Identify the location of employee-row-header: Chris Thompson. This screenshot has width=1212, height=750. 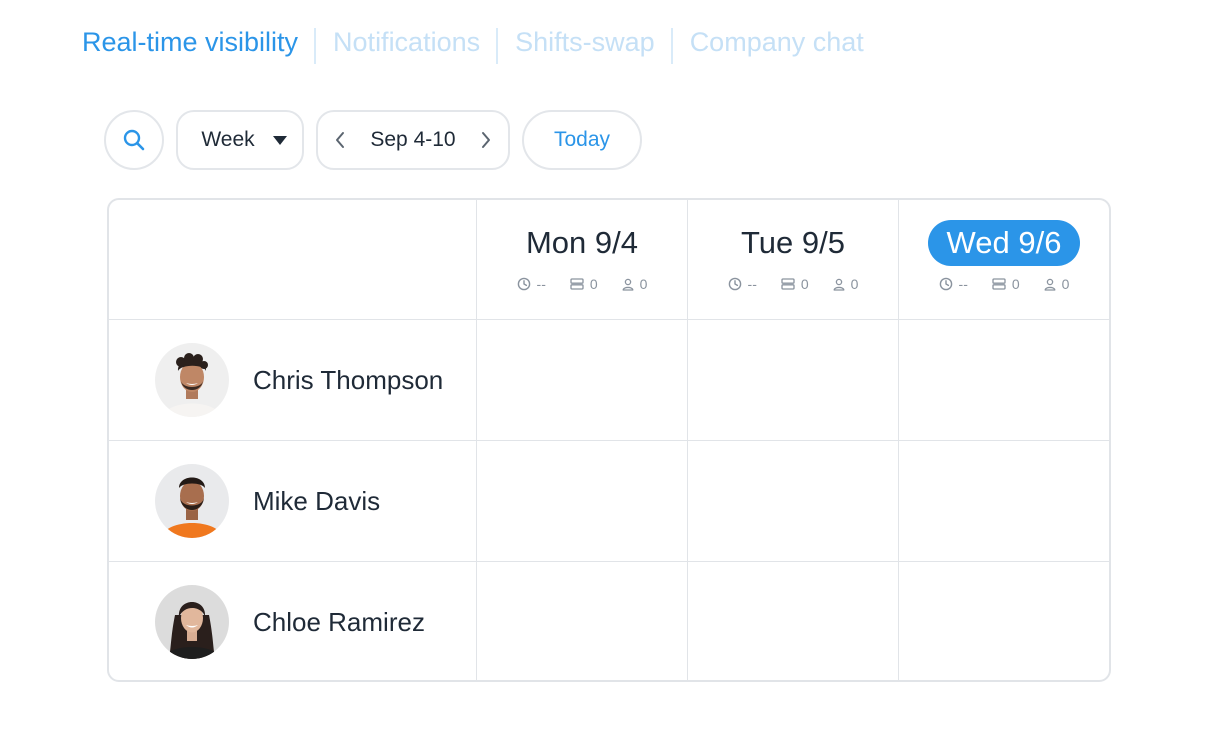
(293, 380).